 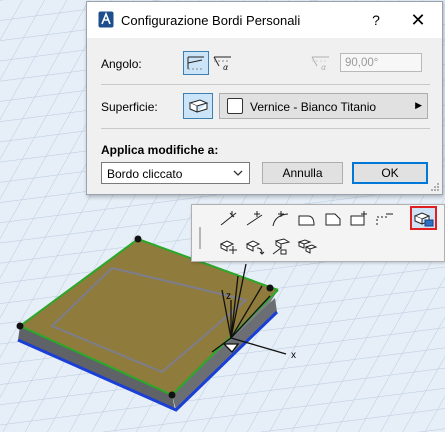 What do you see at coordinates (255, 246) in the screenshot?
I see `rotate-edge-icon` at bounding box center [255, 246].